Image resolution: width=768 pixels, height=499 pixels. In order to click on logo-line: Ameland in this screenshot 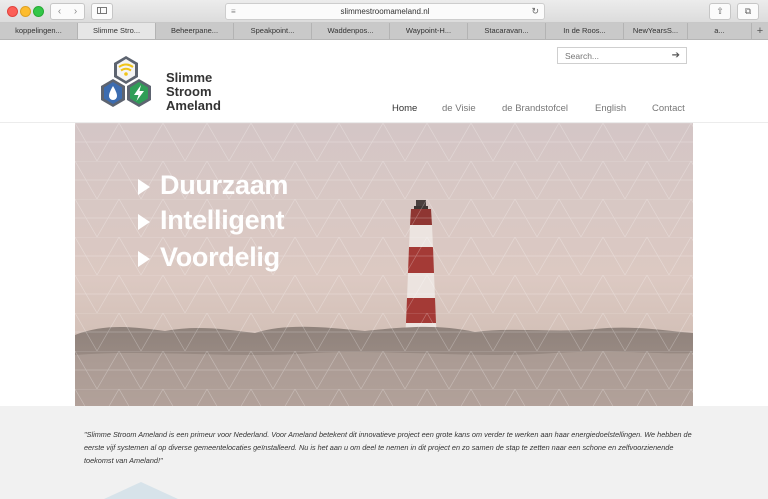, I will do `click(193, 105)`.